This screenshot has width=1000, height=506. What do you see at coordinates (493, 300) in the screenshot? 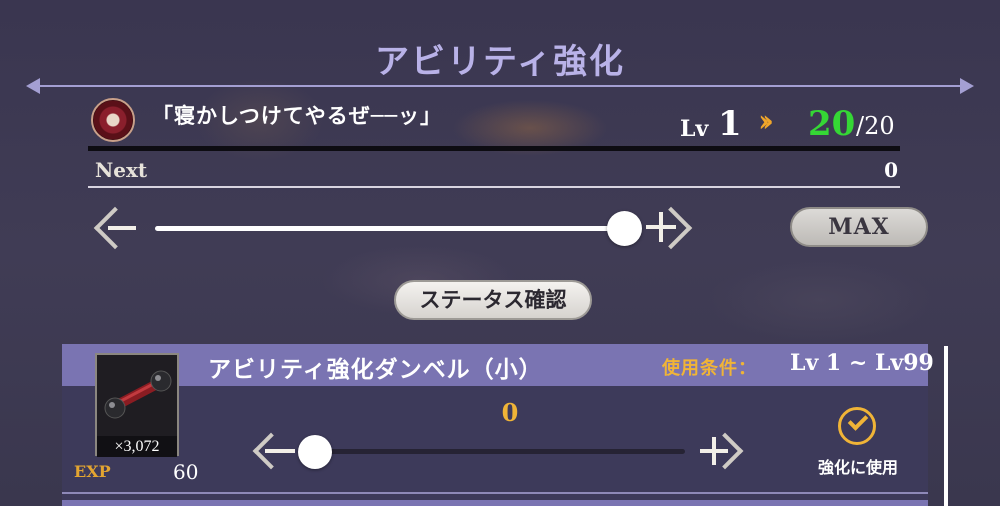
I see `status-check-button: ステータス確認` at bounding box center [493, 300].